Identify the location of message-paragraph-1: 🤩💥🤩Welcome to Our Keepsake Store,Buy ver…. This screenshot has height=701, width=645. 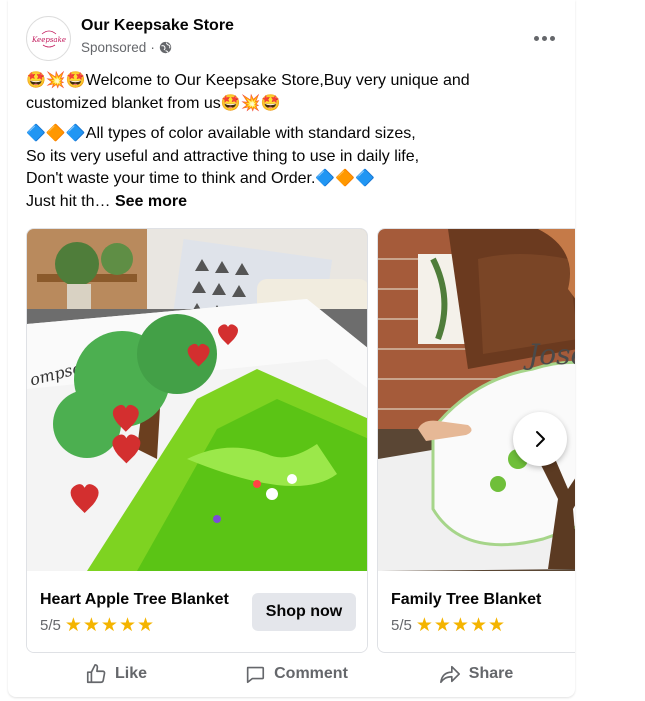
(296, 92).